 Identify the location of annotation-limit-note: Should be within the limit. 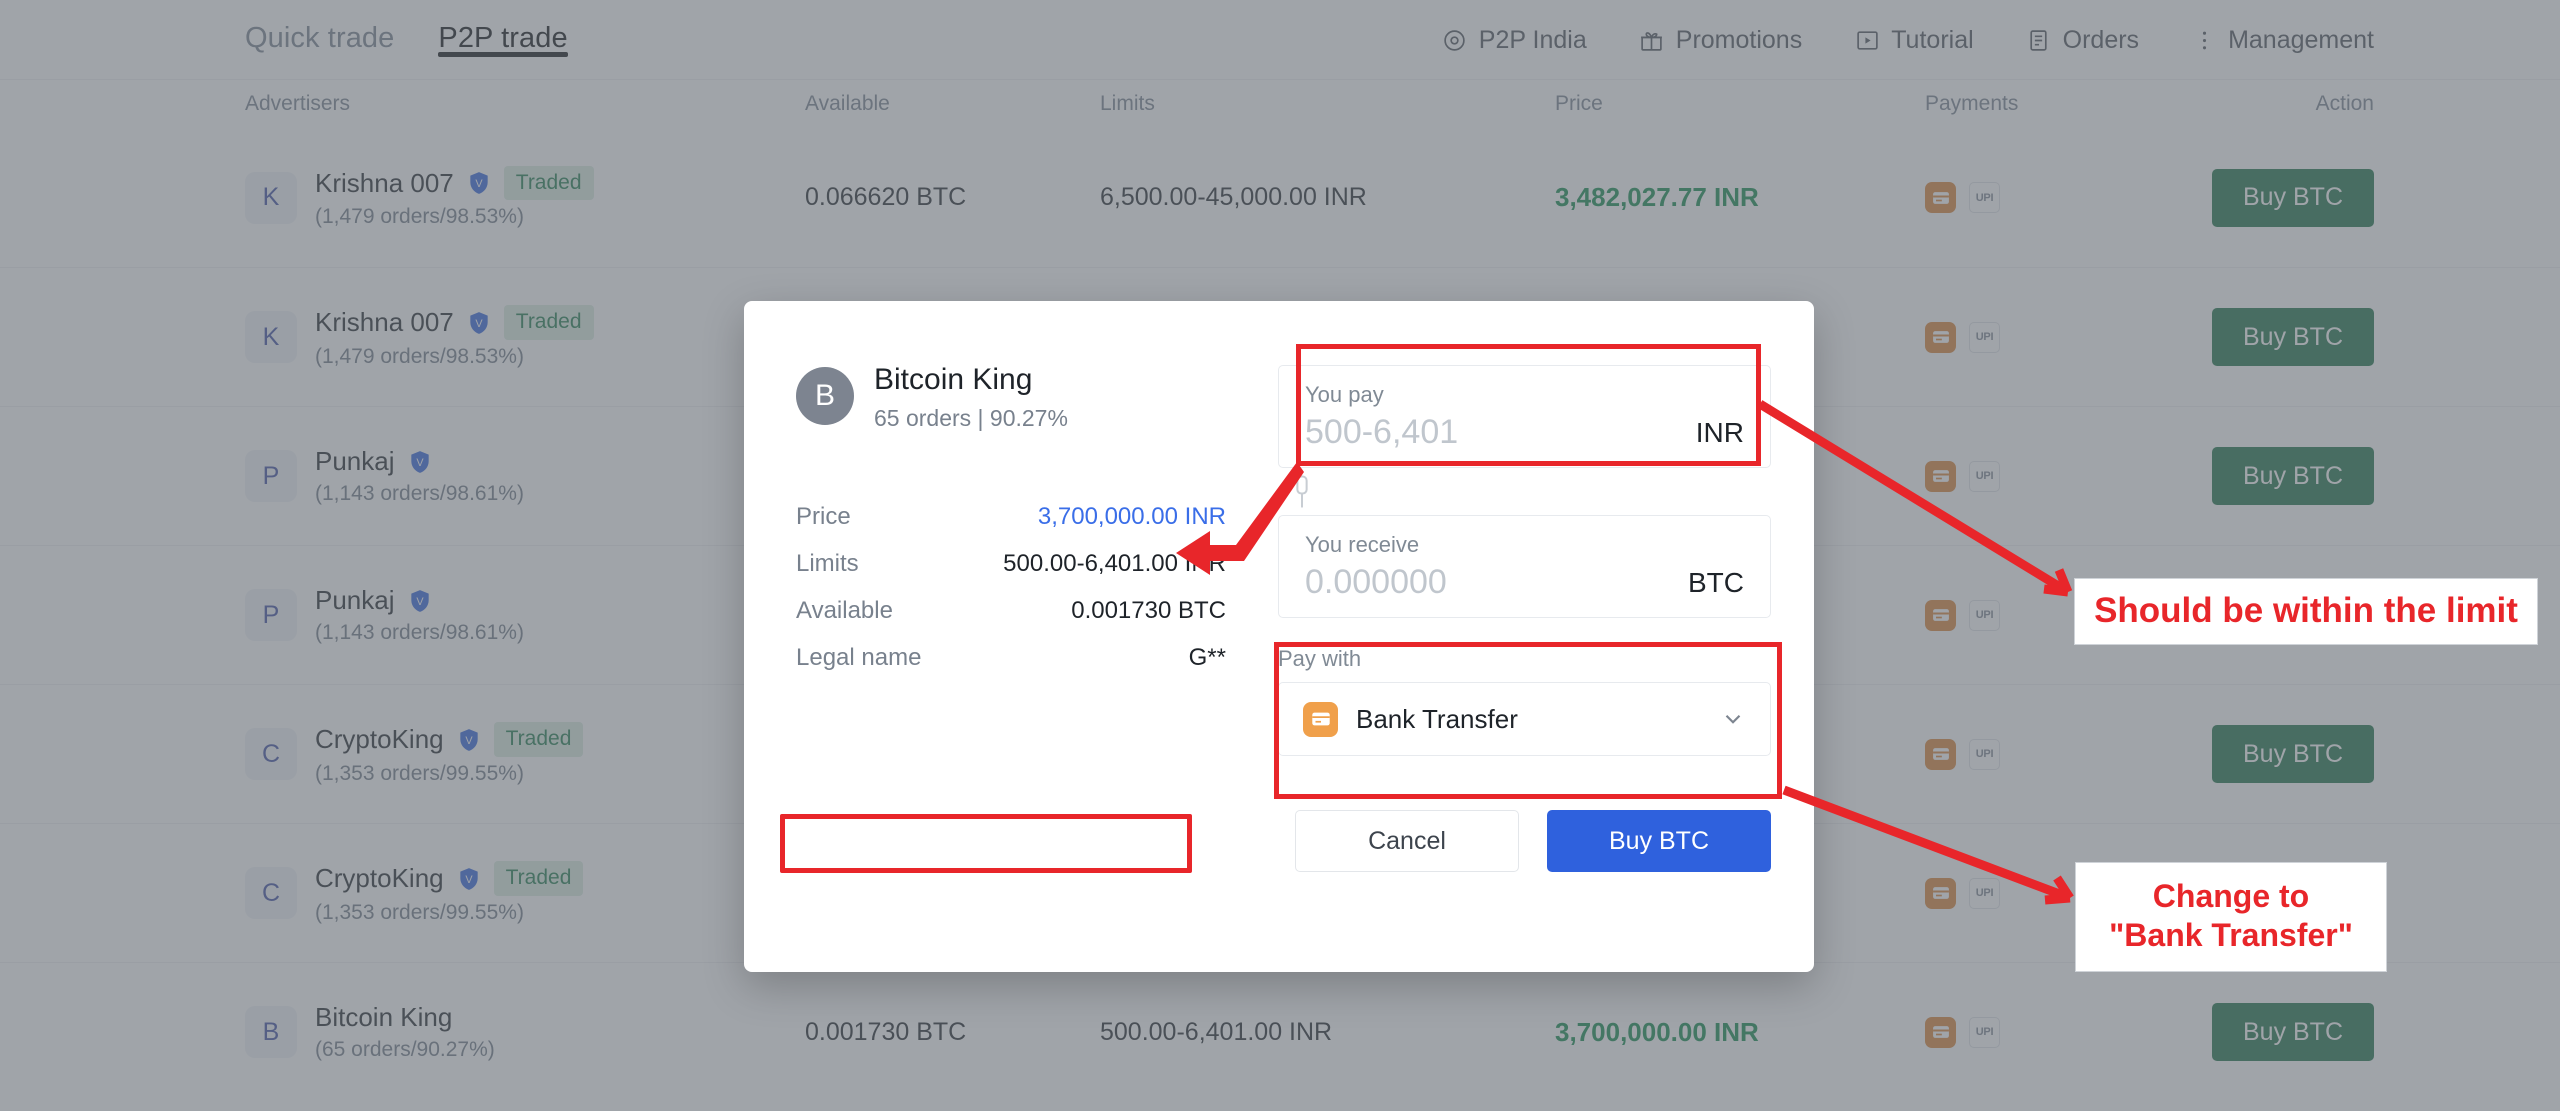
(2306, 611).